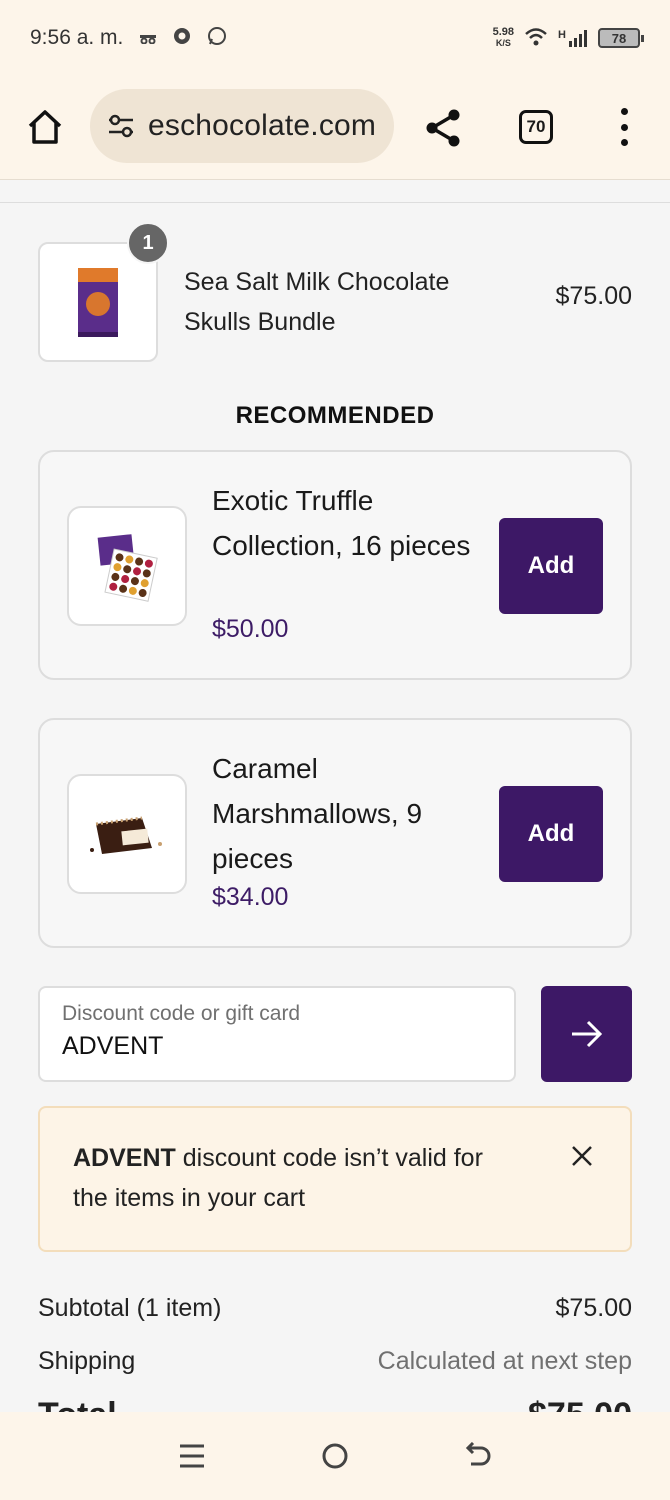  I want to click on subtotal-row: Subtotal (1 item) $75.00, so click(335, 1308).